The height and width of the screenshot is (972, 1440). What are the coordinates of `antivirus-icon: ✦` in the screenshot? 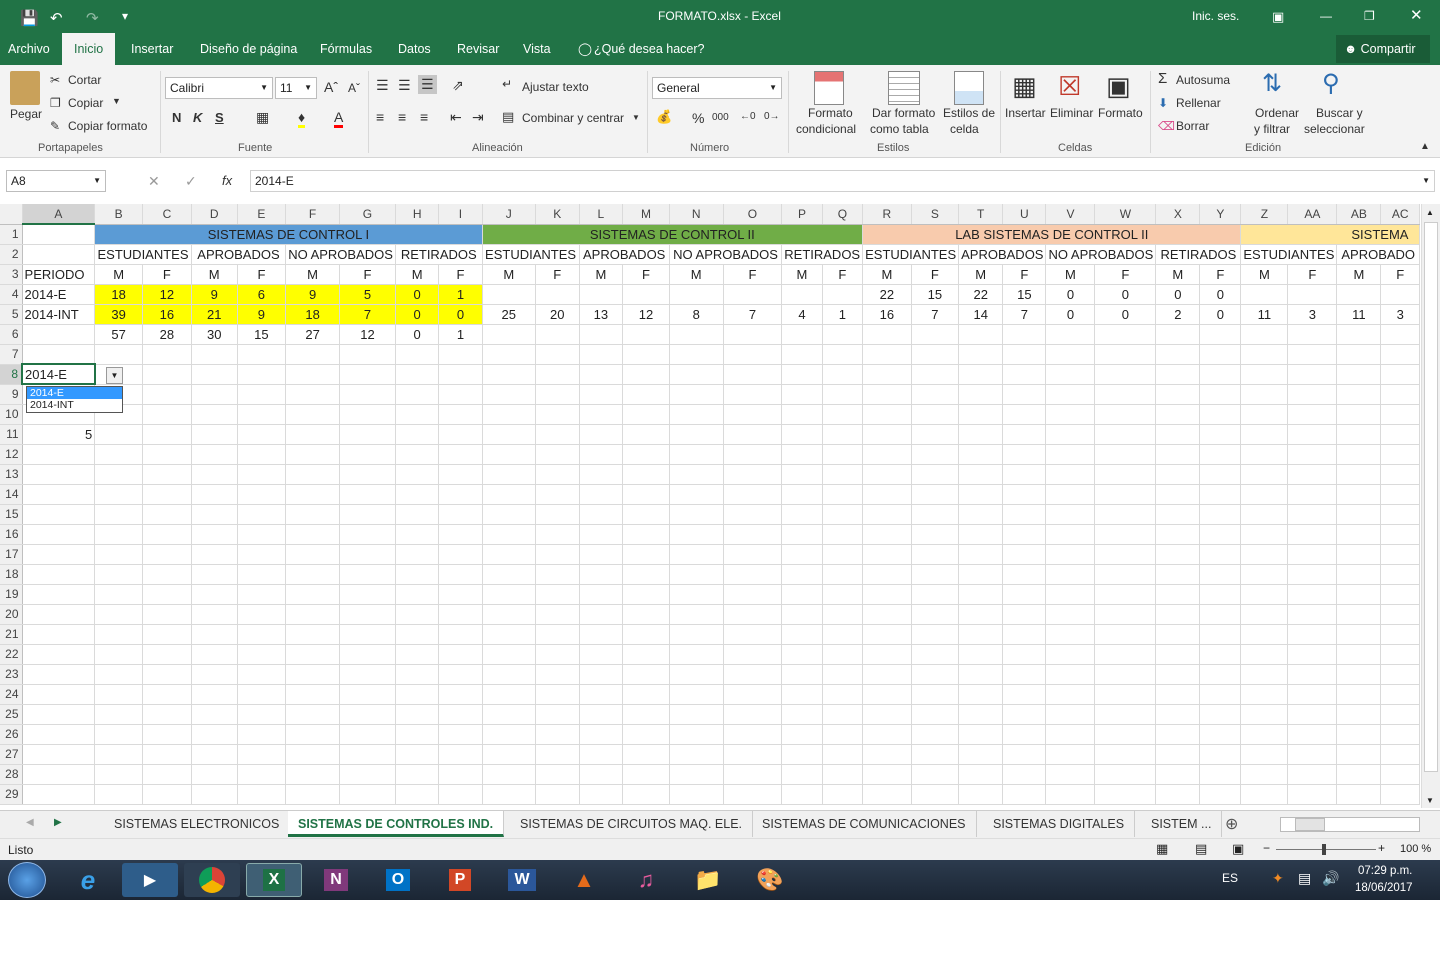 It's located at (1278, 878).